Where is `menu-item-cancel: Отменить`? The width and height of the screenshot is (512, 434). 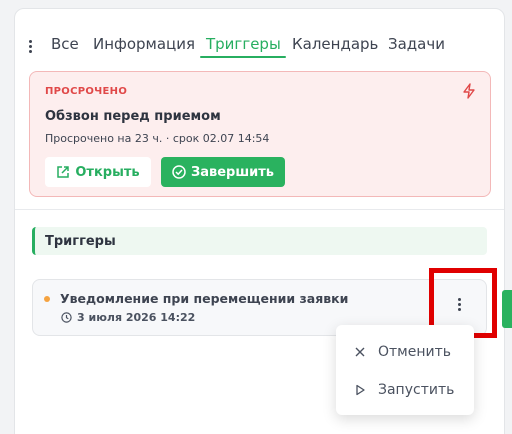 menu-item-cancel: Отменить is located at coordinates (405, 352).